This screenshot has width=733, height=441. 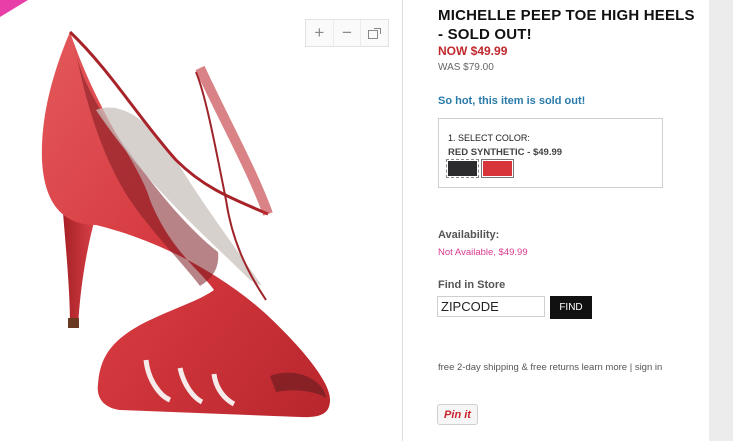 I want to click on original-price: WAS $79.00, so click(x=466, y=67).